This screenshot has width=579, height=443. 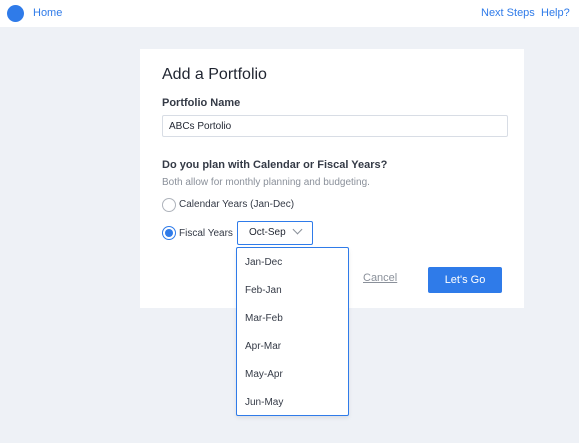 I want to click on calendar-years-label: Calendar Years (Jan-Dec), so click(x=236, y=204).